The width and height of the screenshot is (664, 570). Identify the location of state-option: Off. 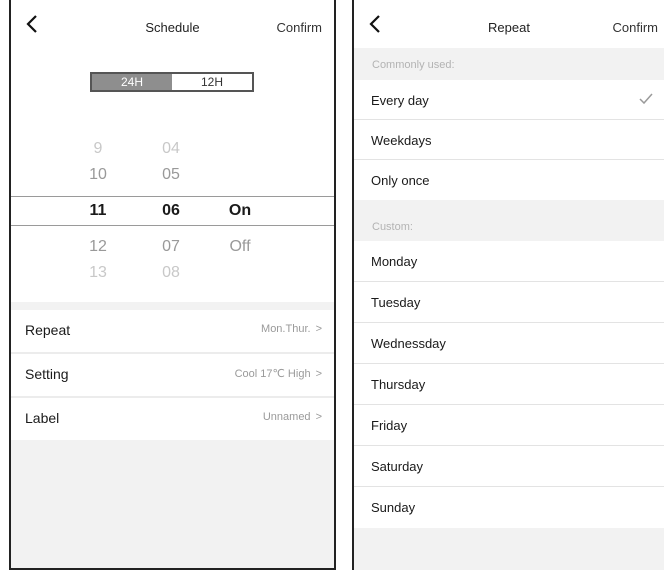
(240, 247).